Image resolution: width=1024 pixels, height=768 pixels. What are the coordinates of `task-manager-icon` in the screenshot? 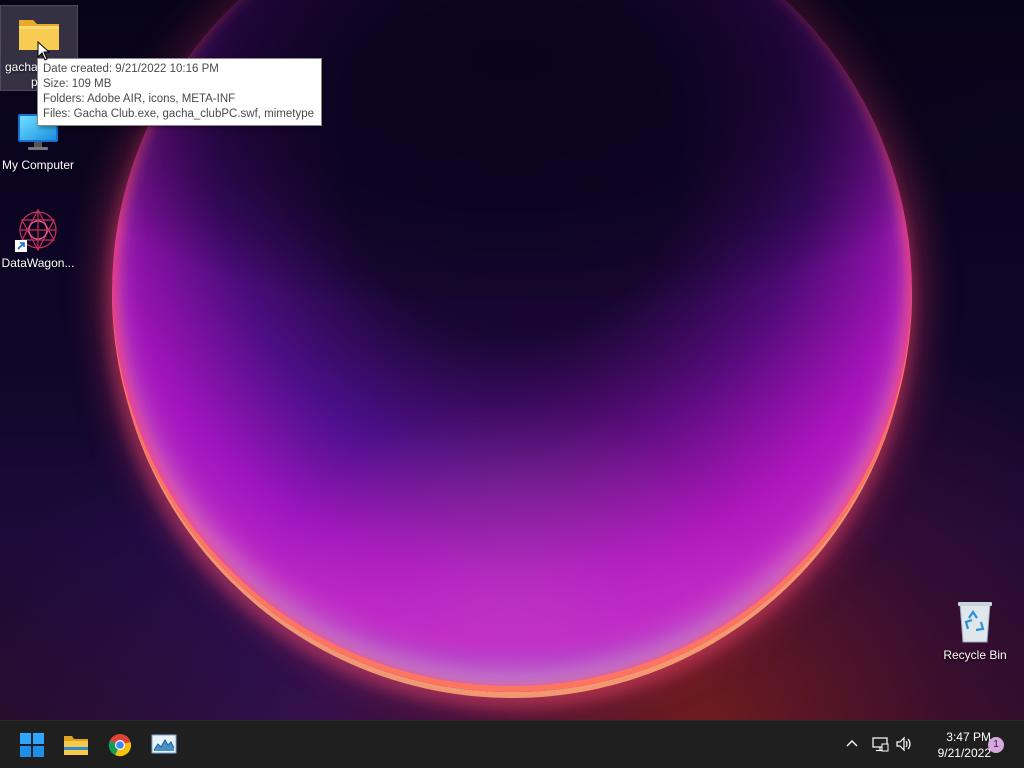 It's located at (164, 744).